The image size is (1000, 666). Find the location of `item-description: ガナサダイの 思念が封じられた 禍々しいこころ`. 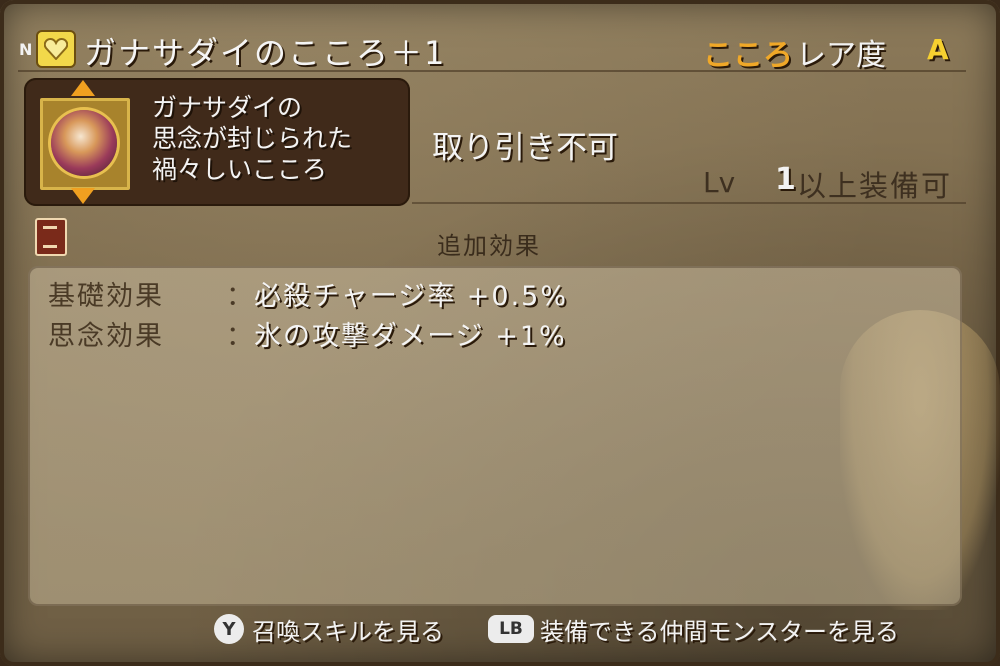

item-description: ガナサダイの 思念が封じられた 禍々しいこころ is located at coordinates (277, 138).